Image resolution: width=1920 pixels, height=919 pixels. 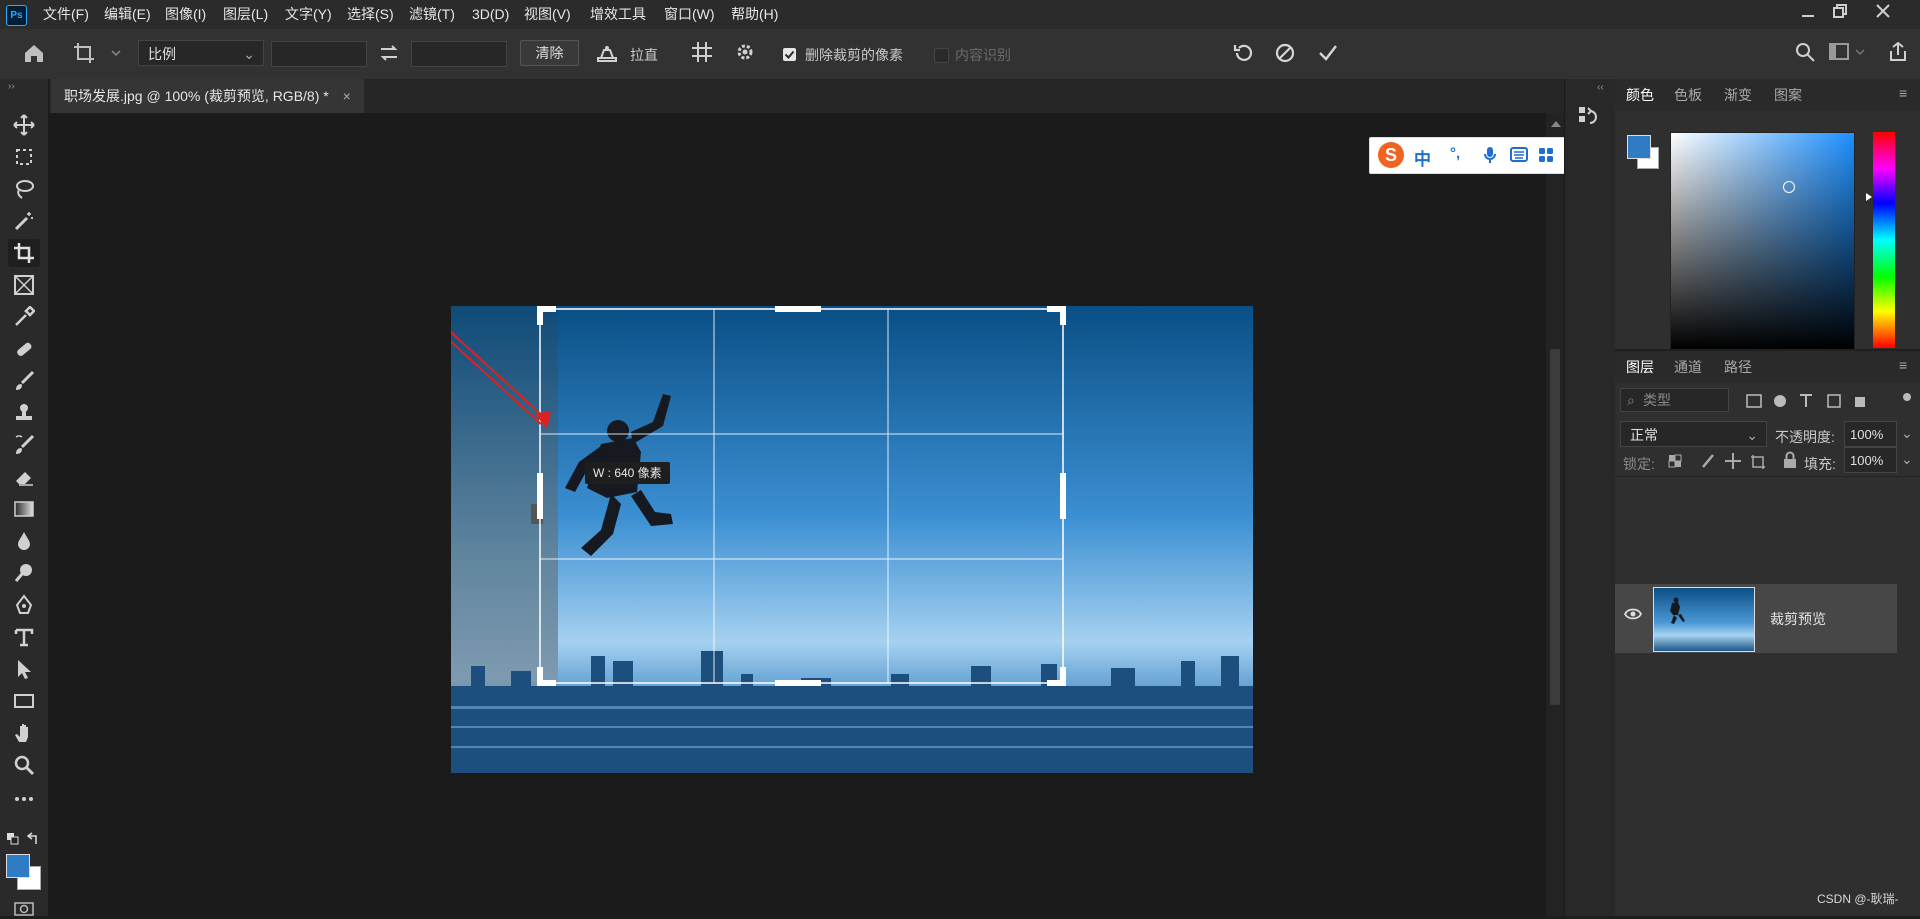 What do you see at coordinates (24, 733) in the screenshot?
I see `hand-tool-icon` at bounding box center [24, 733].